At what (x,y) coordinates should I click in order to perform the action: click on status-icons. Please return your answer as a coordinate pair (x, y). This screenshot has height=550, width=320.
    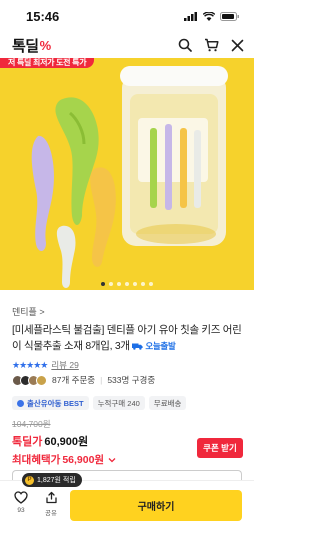
    Looking at the image, I should click on (212, 16).